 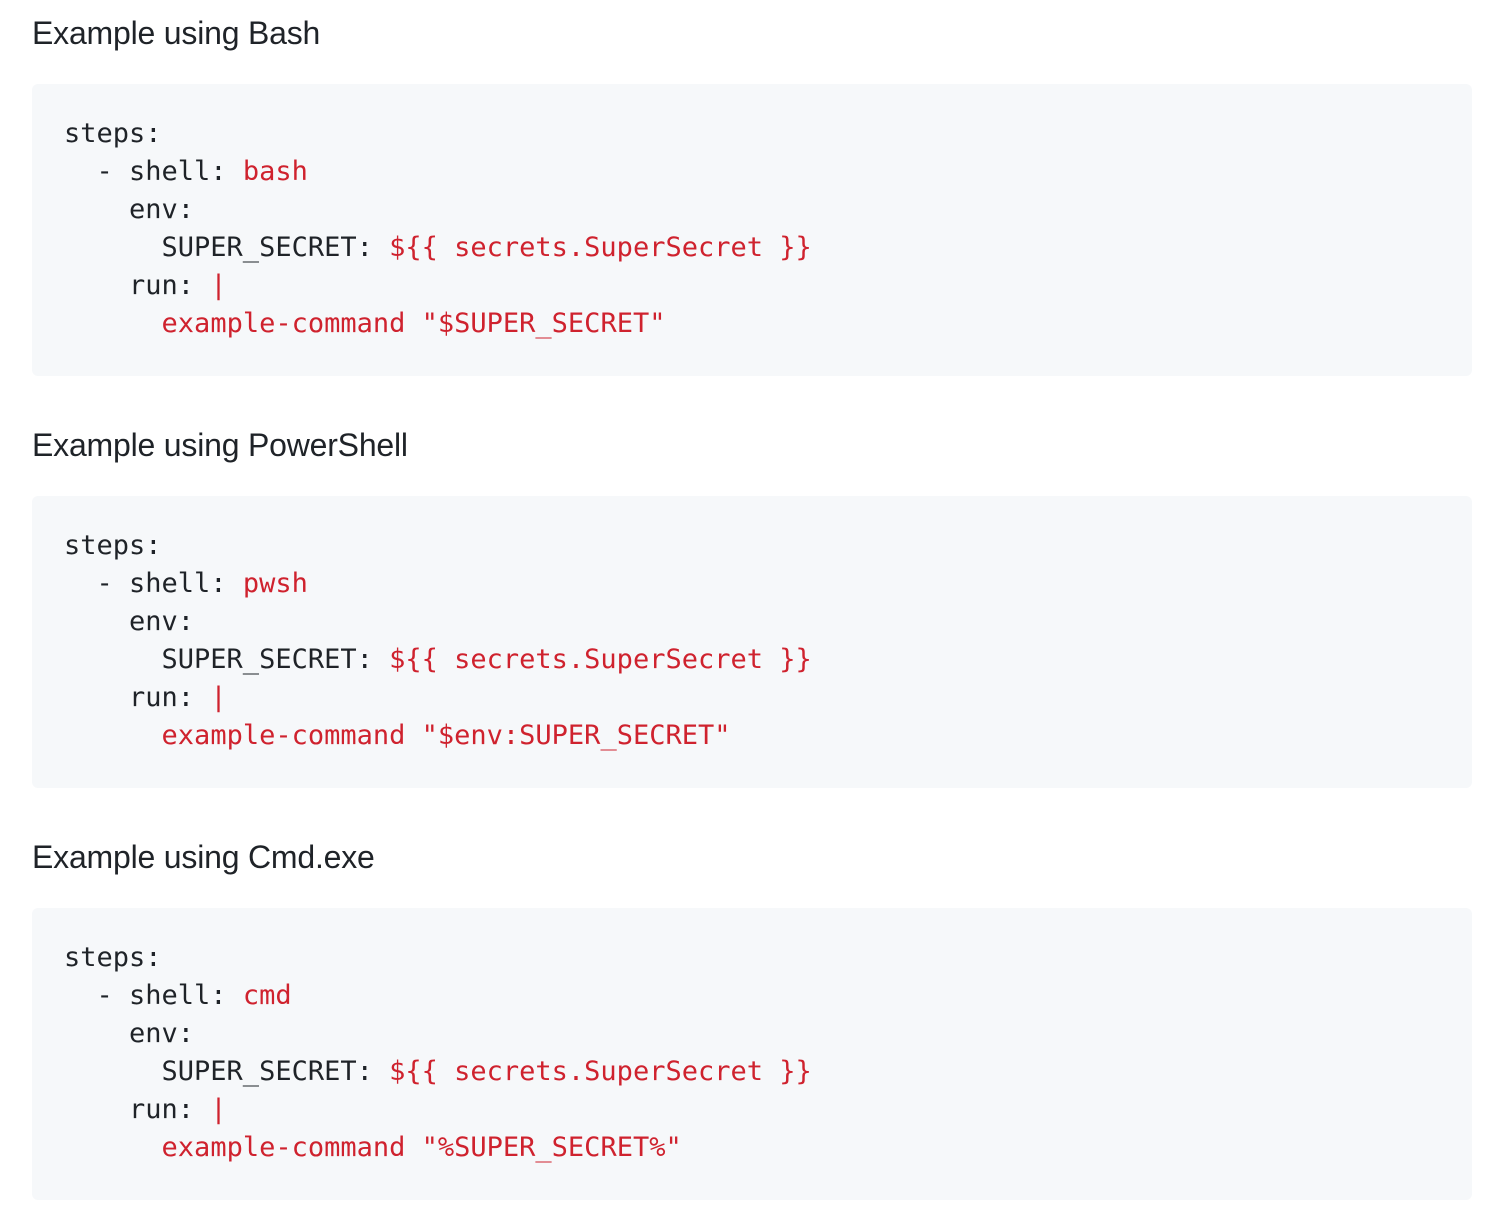 What do you see at coordinates (752, 584) in the screenshot?
I see `code-line: - shell: pwsh` at bounding box center [752, 584].